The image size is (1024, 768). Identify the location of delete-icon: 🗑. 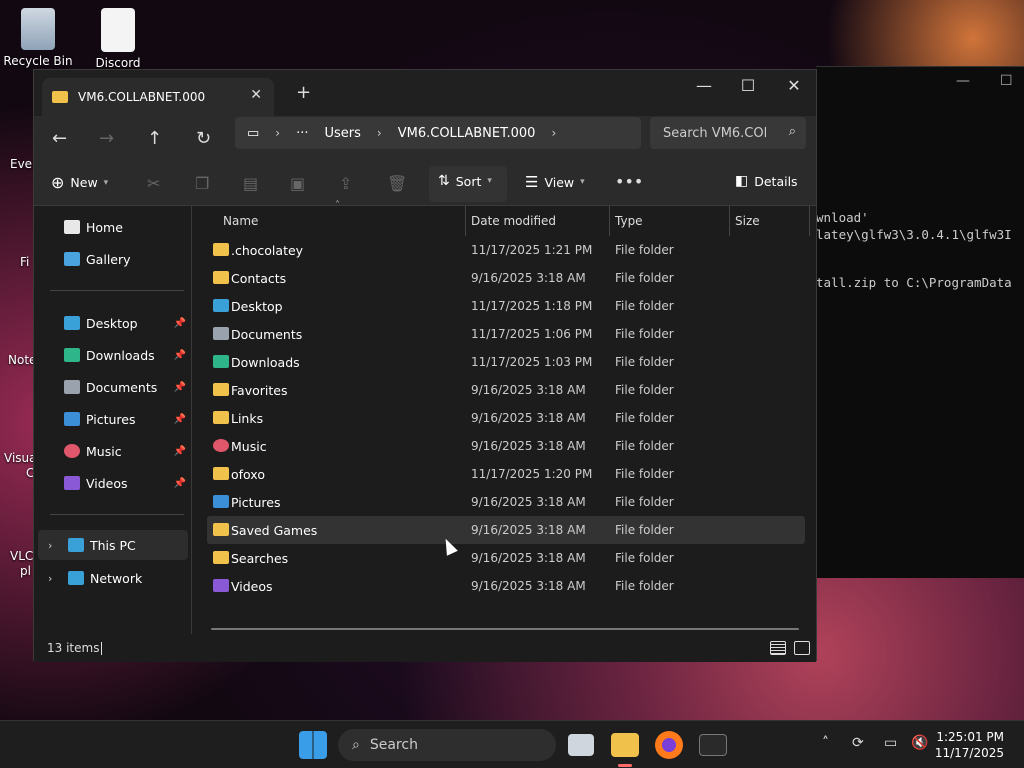
(397, 183).